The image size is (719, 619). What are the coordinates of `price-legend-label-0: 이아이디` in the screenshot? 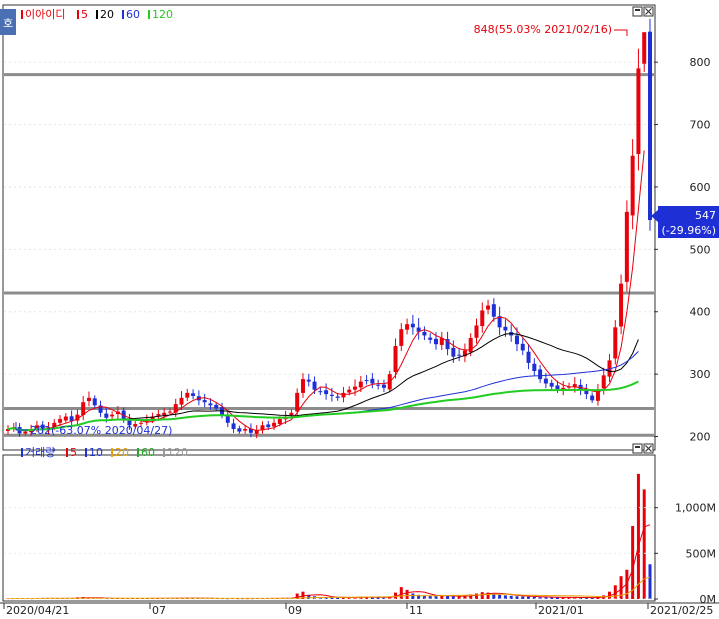 It's located at (45, 14).